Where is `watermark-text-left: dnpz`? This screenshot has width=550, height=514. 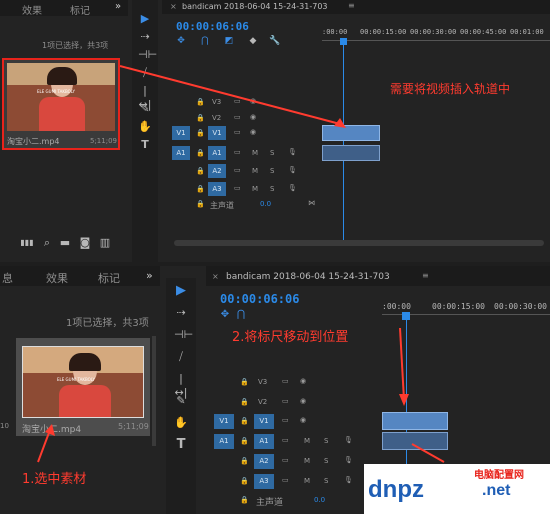 watermark-text-left: dnpz is located at coordinates (396, 489).